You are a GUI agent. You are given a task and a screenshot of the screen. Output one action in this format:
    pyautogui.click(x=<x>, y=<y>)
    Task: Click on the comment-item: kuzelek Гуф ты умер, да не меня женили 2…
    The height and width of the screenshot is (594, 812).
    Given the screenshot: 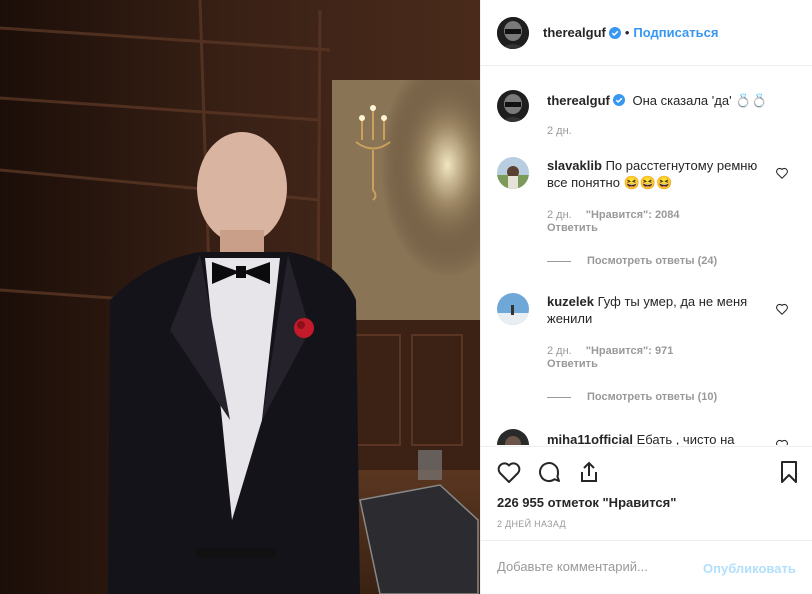 What is the action you would take?
    pyautogui.click(x=647, y=353)
    